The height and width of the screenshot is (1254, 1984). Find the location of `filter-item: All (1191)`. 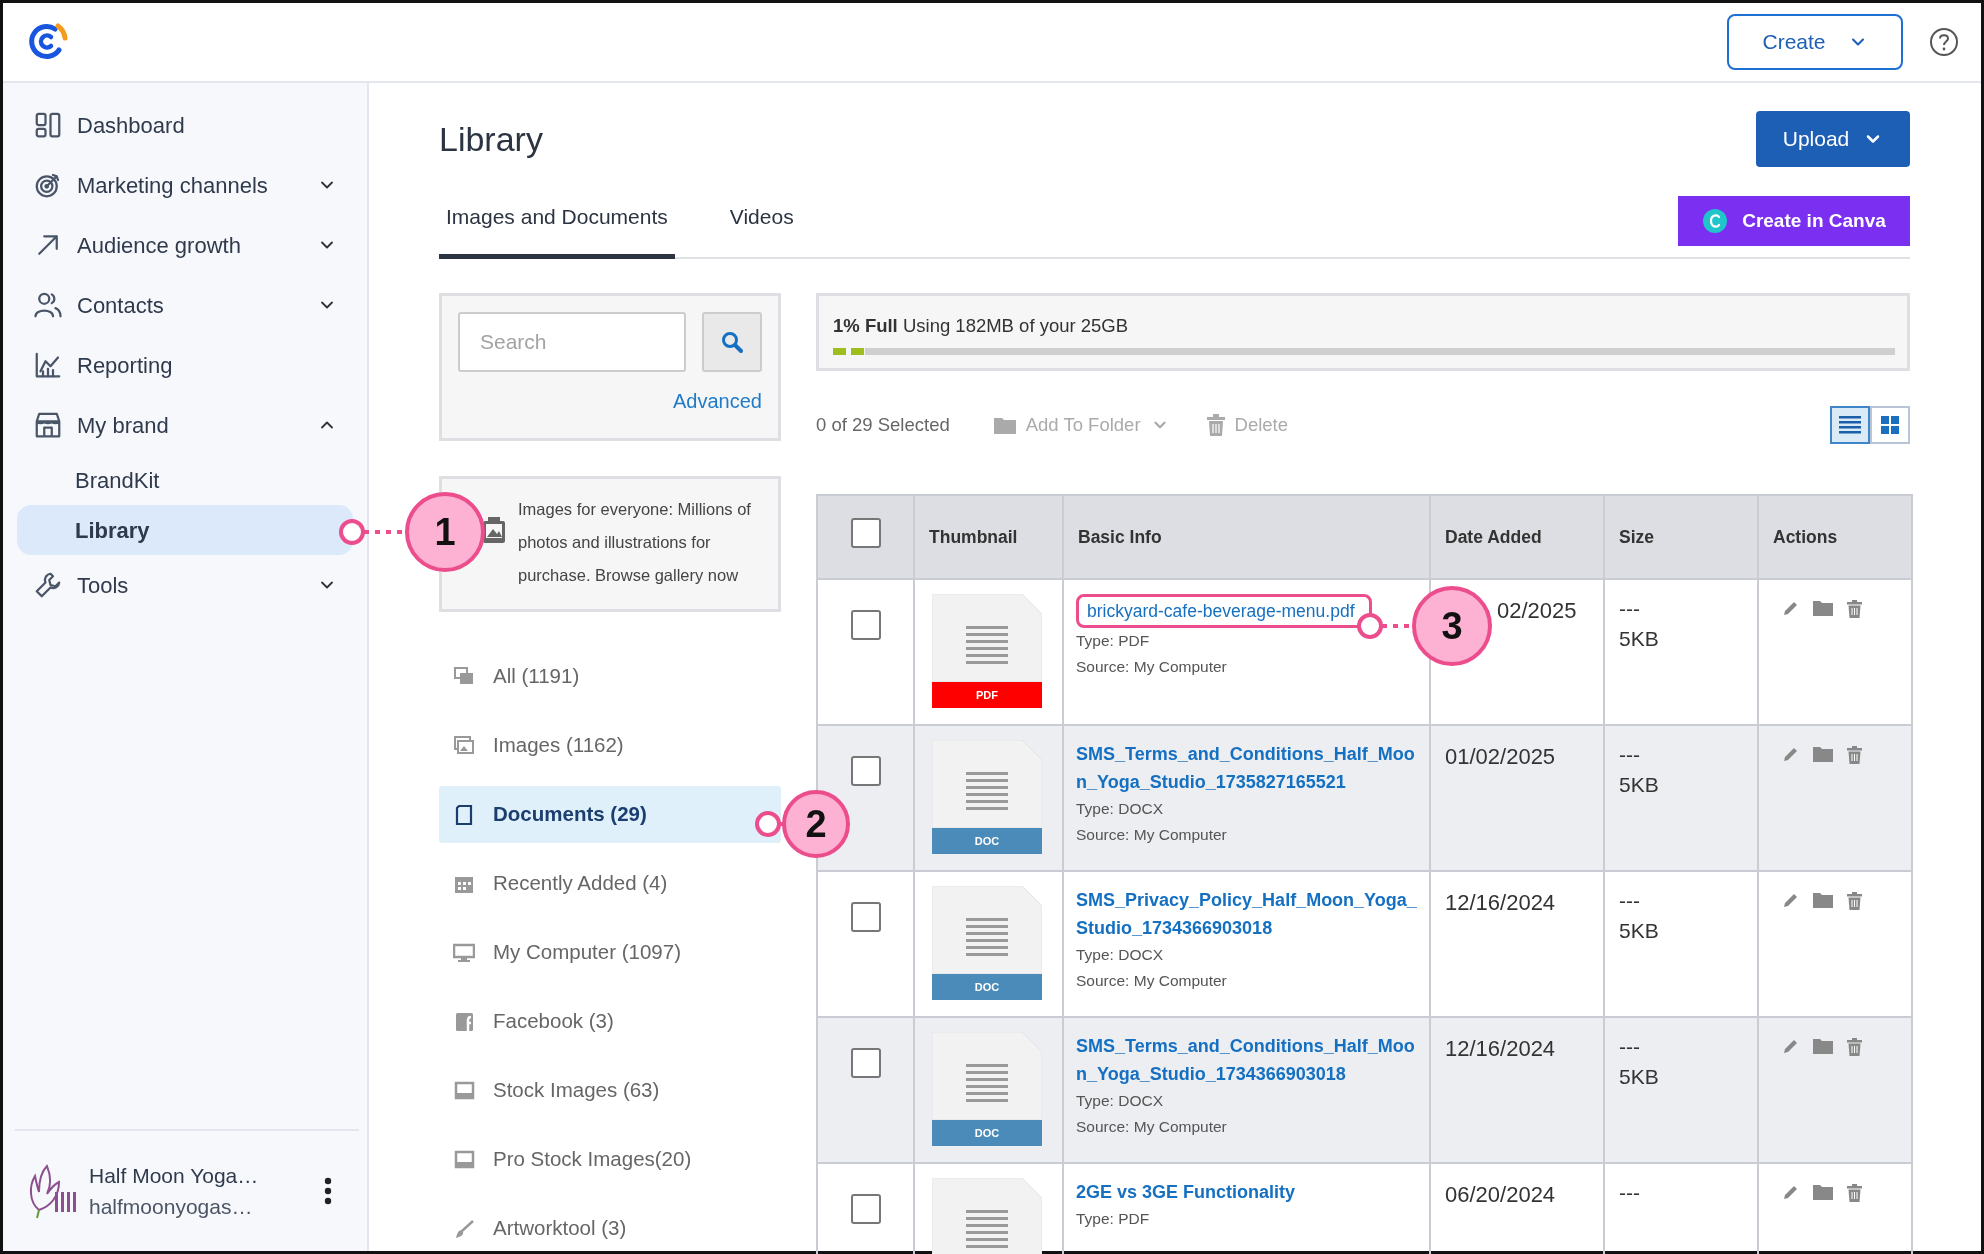

filter-item: All (1191) is located at coordinates (610, 676).